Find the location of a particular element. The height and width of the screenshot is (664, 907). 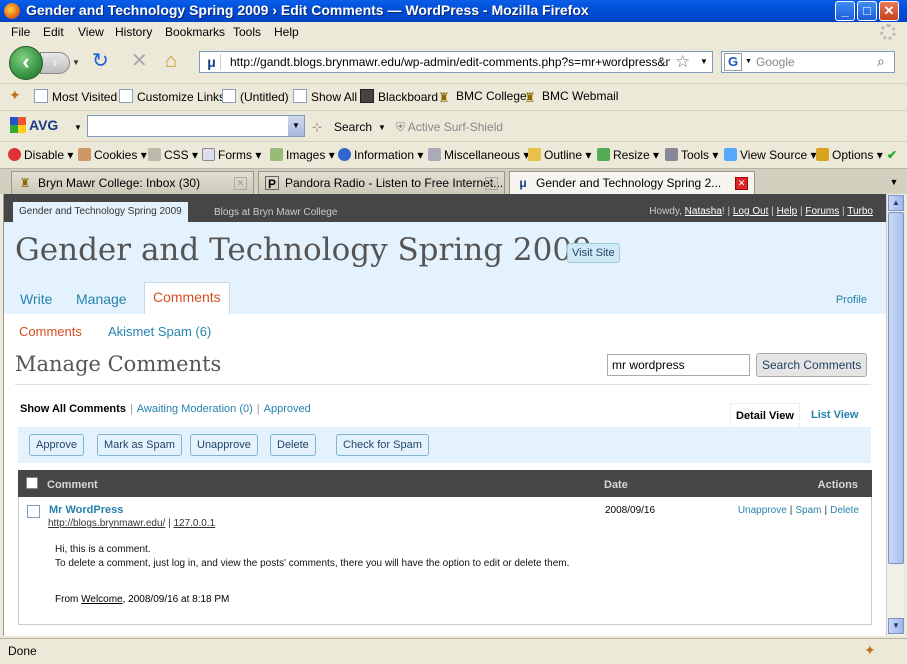

filter-show-all: Show All Comments is located at coordinates (73, 409).